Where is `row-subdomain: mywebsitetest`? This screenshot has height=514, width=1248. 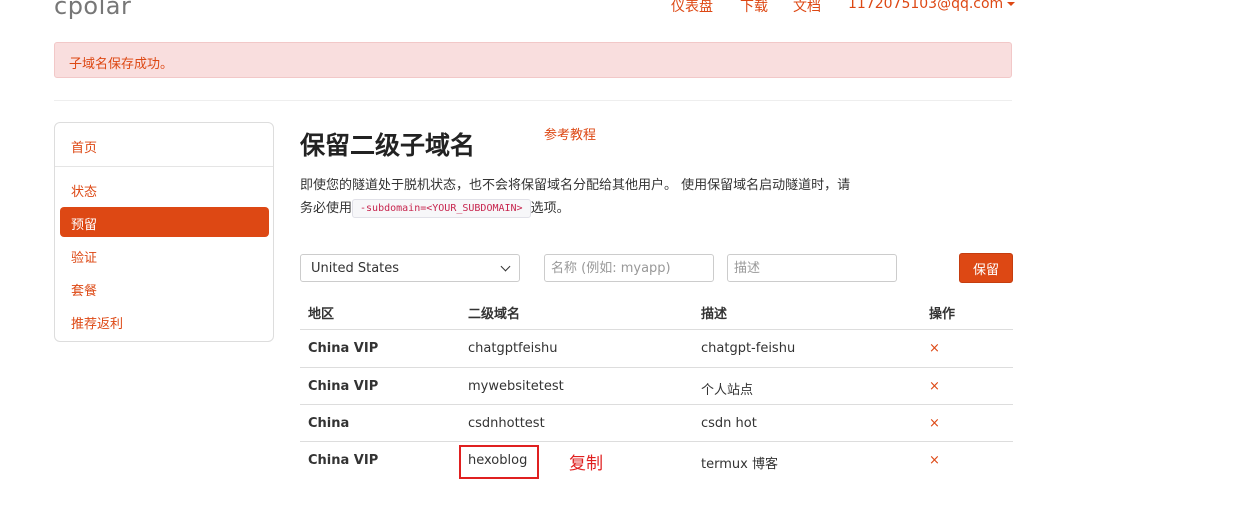
row-subdomain: mywebsitetest is located at coordinates (516, 386).